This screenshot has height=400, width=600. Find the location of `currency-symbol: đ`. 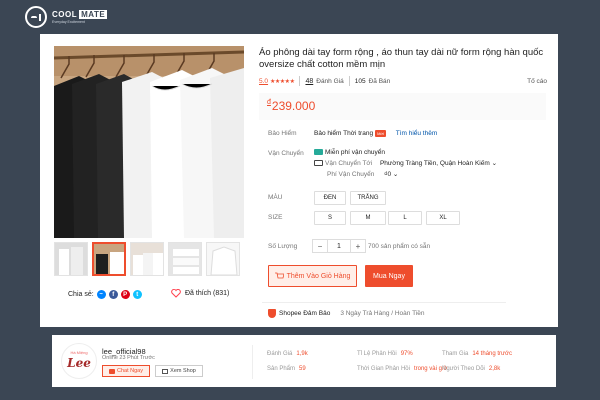

currency-symbol: đ is located at coordinates (269, 102).